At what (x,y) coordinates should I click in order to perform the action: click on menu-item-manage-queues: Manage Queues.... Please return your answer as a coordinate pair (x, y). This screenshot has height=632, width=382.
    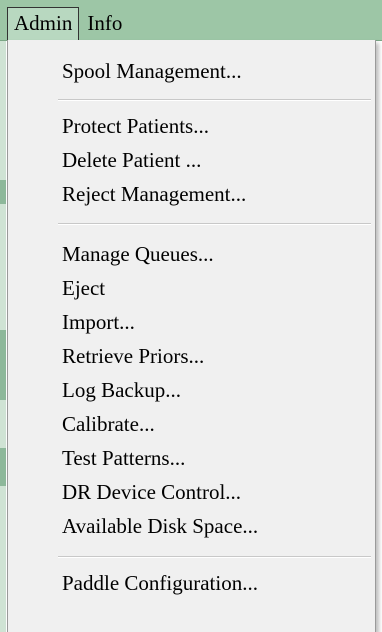
    Looking at the image, I should click on (214, 254).